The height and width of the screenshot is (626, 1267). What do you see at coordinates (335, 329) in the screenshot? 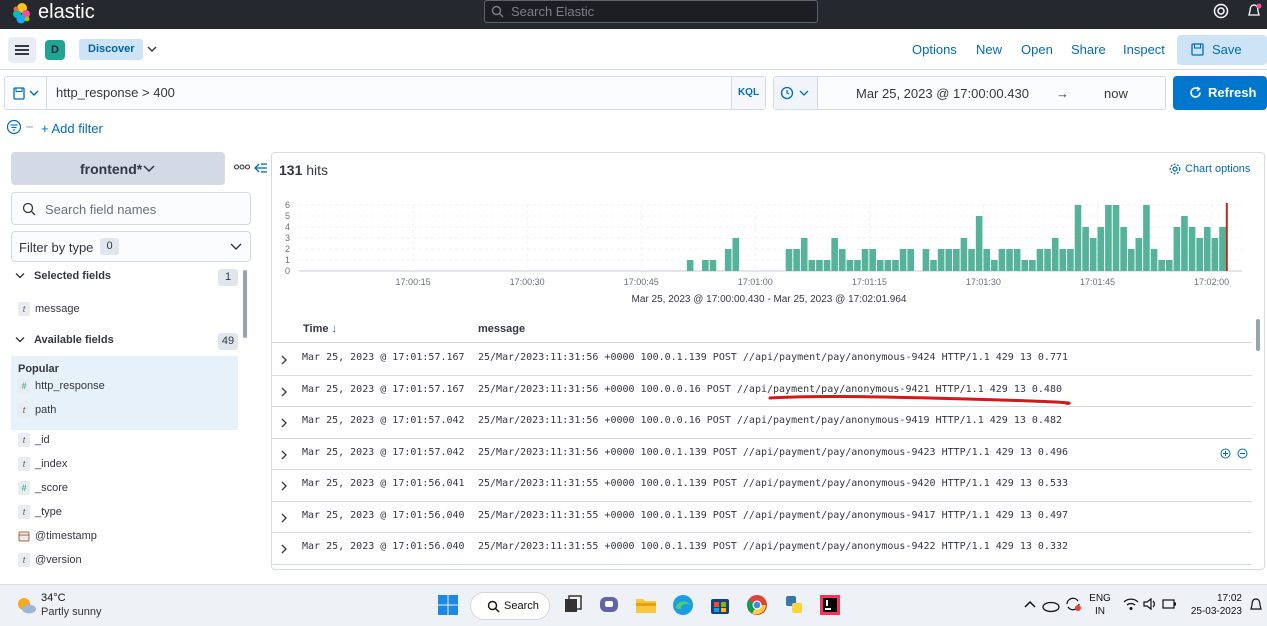
I see `sort-down-icon: ↓` at bounding box center [335, 329].